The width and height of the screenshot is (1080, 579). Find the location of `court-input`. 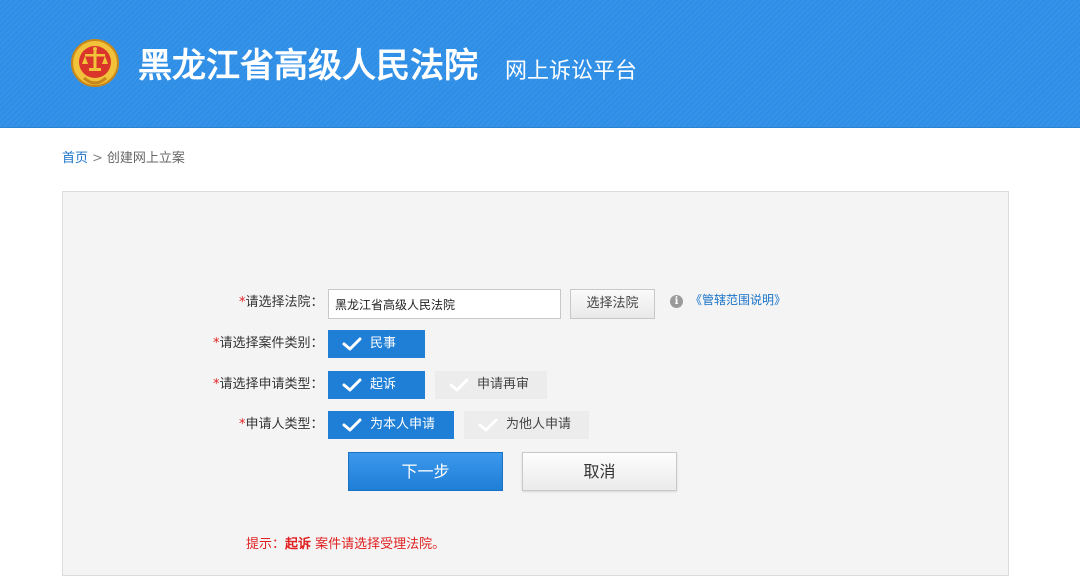

court-input is located at coordinates (444, 304).